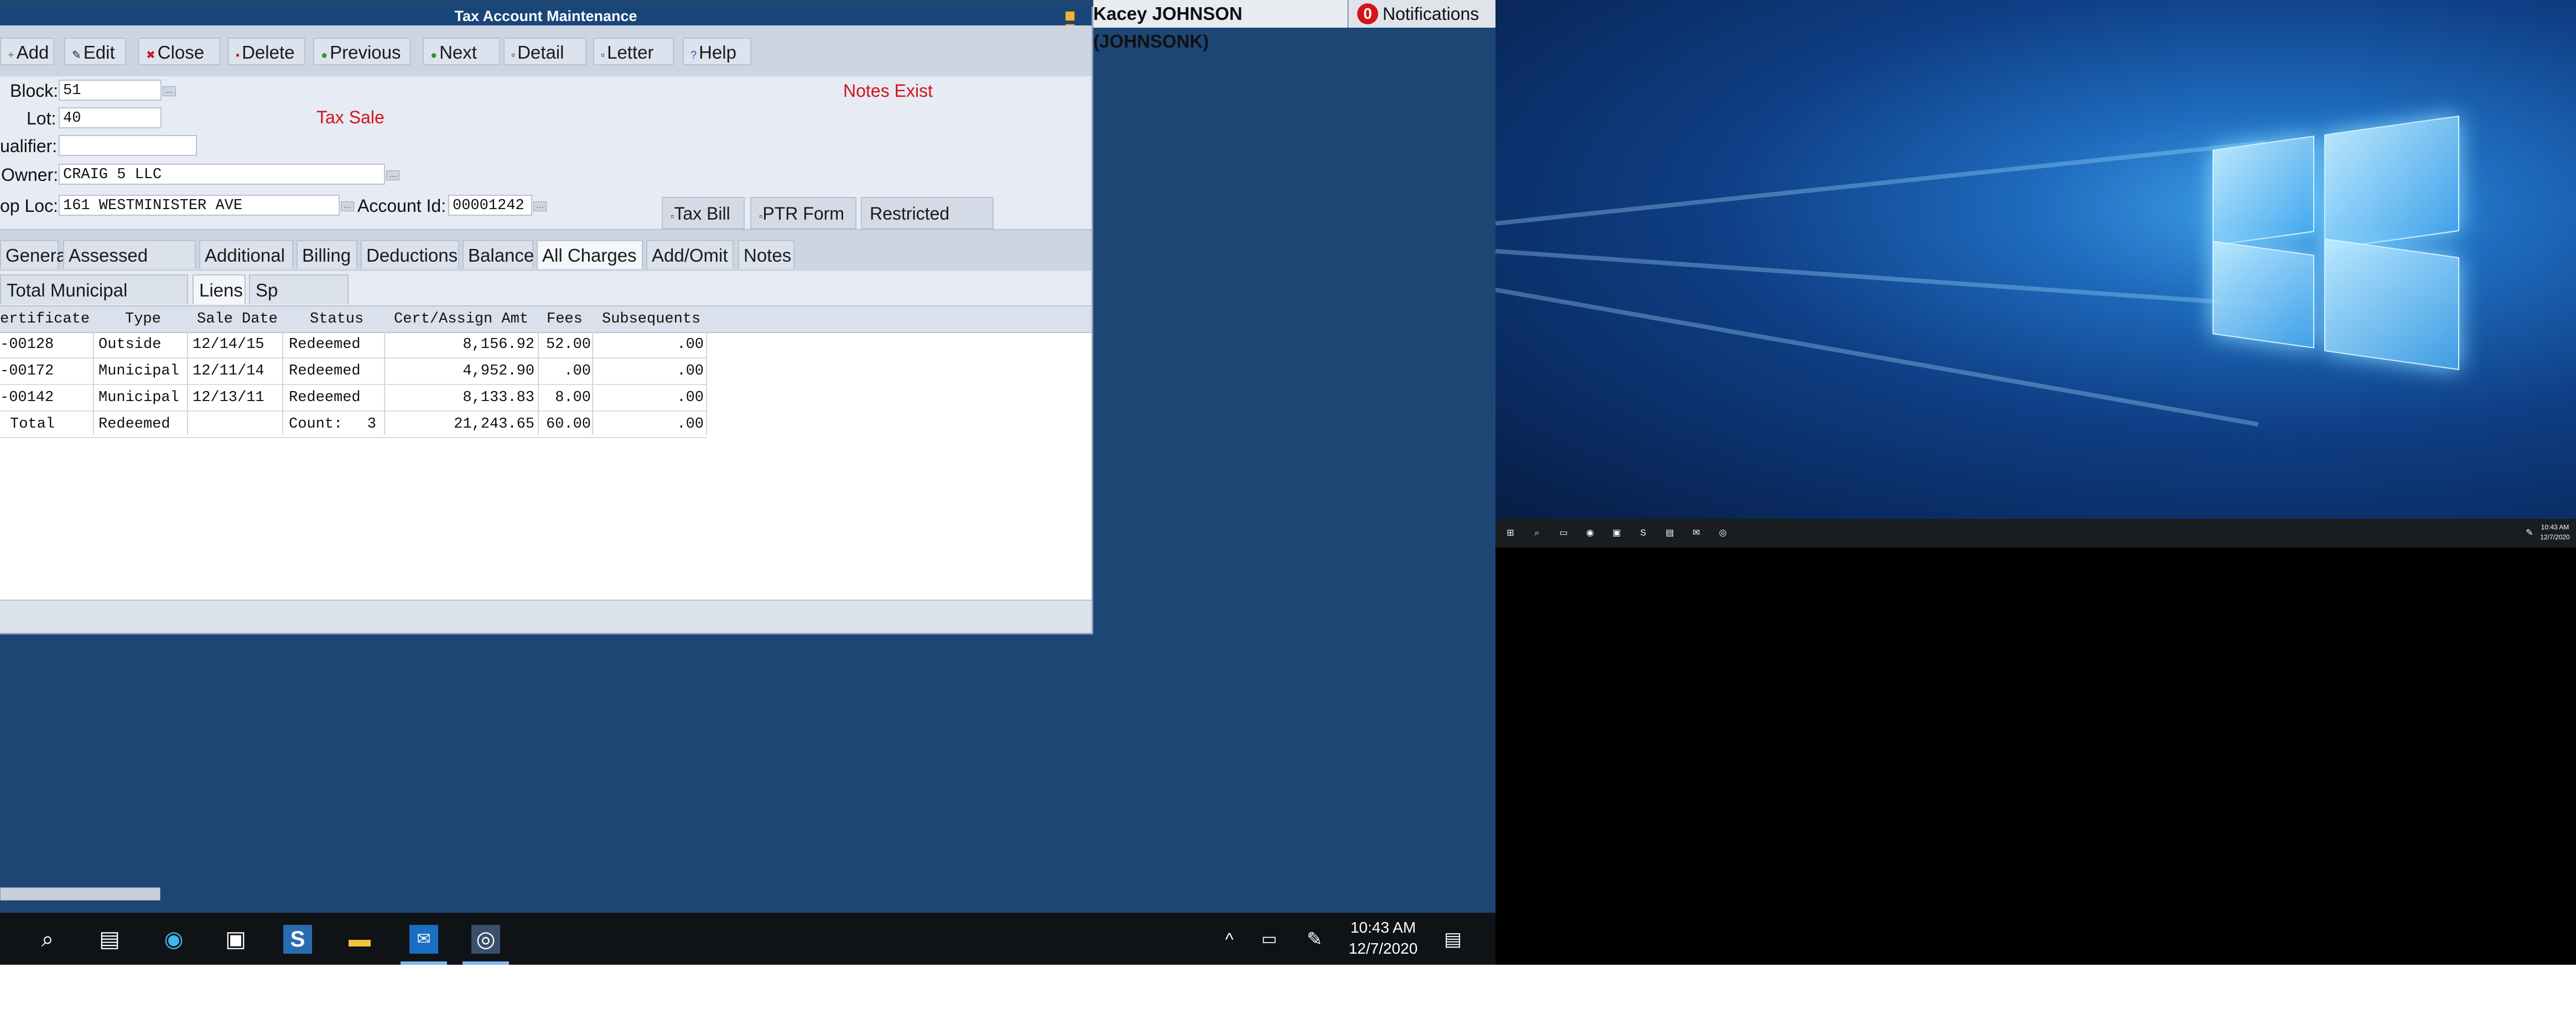  What do you see at coordinates (1452, 939) in the screenshot?
I see `action-center-icon: ▤` at bounding box center [1452, 939].